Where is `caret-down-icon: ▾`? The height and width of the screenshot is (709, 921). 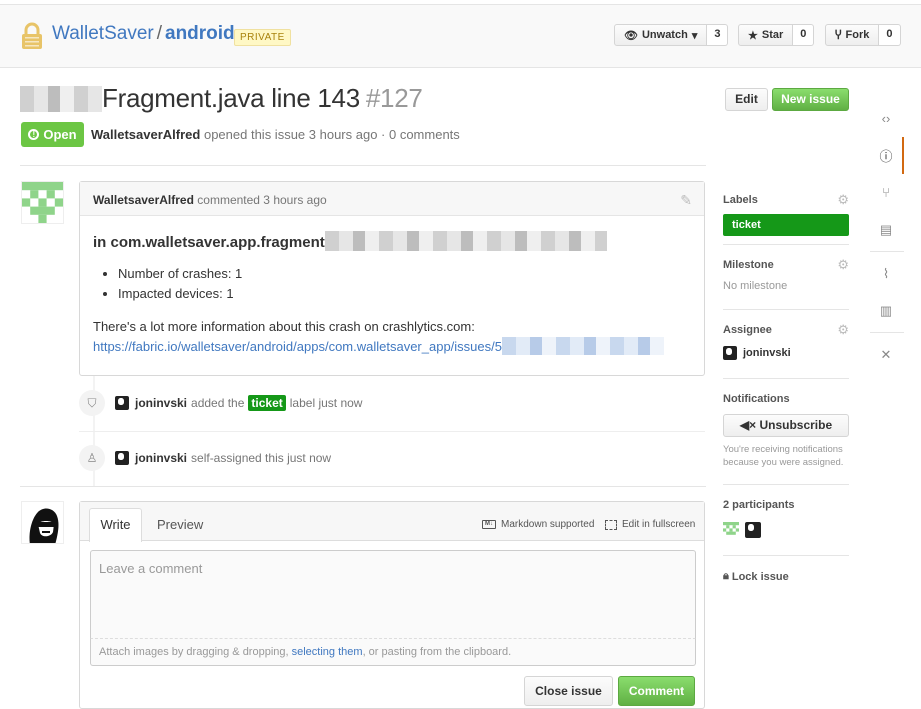
caret-down-icon: ▾ is located at coordinates (694, 35).